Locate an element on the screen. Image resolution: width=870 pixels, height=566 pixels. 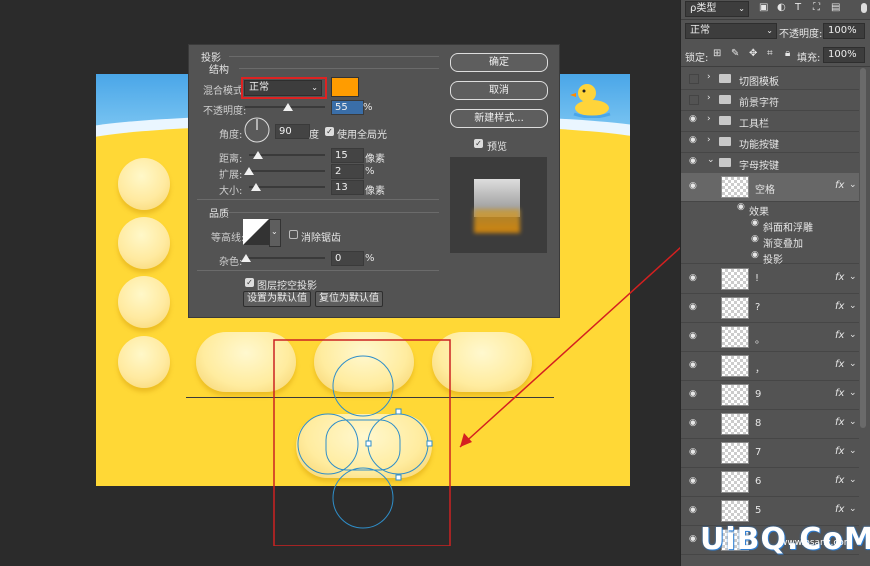
spread-slider is located at coordinates (287, 171).